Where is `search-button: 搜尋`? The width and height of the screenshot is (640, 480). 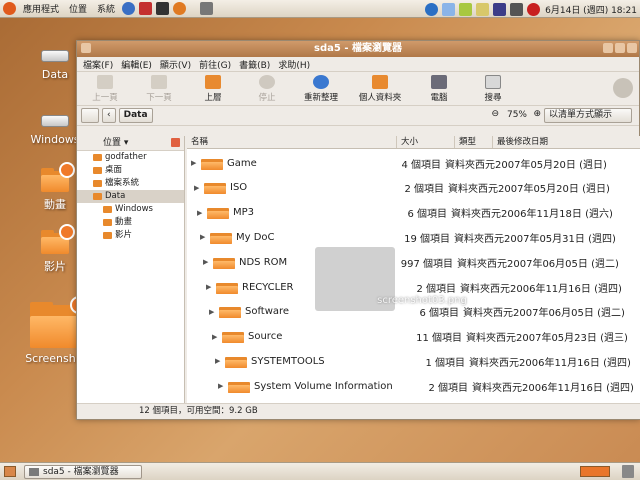
search-button: 搜尋 is located at coordinates (493, 89).